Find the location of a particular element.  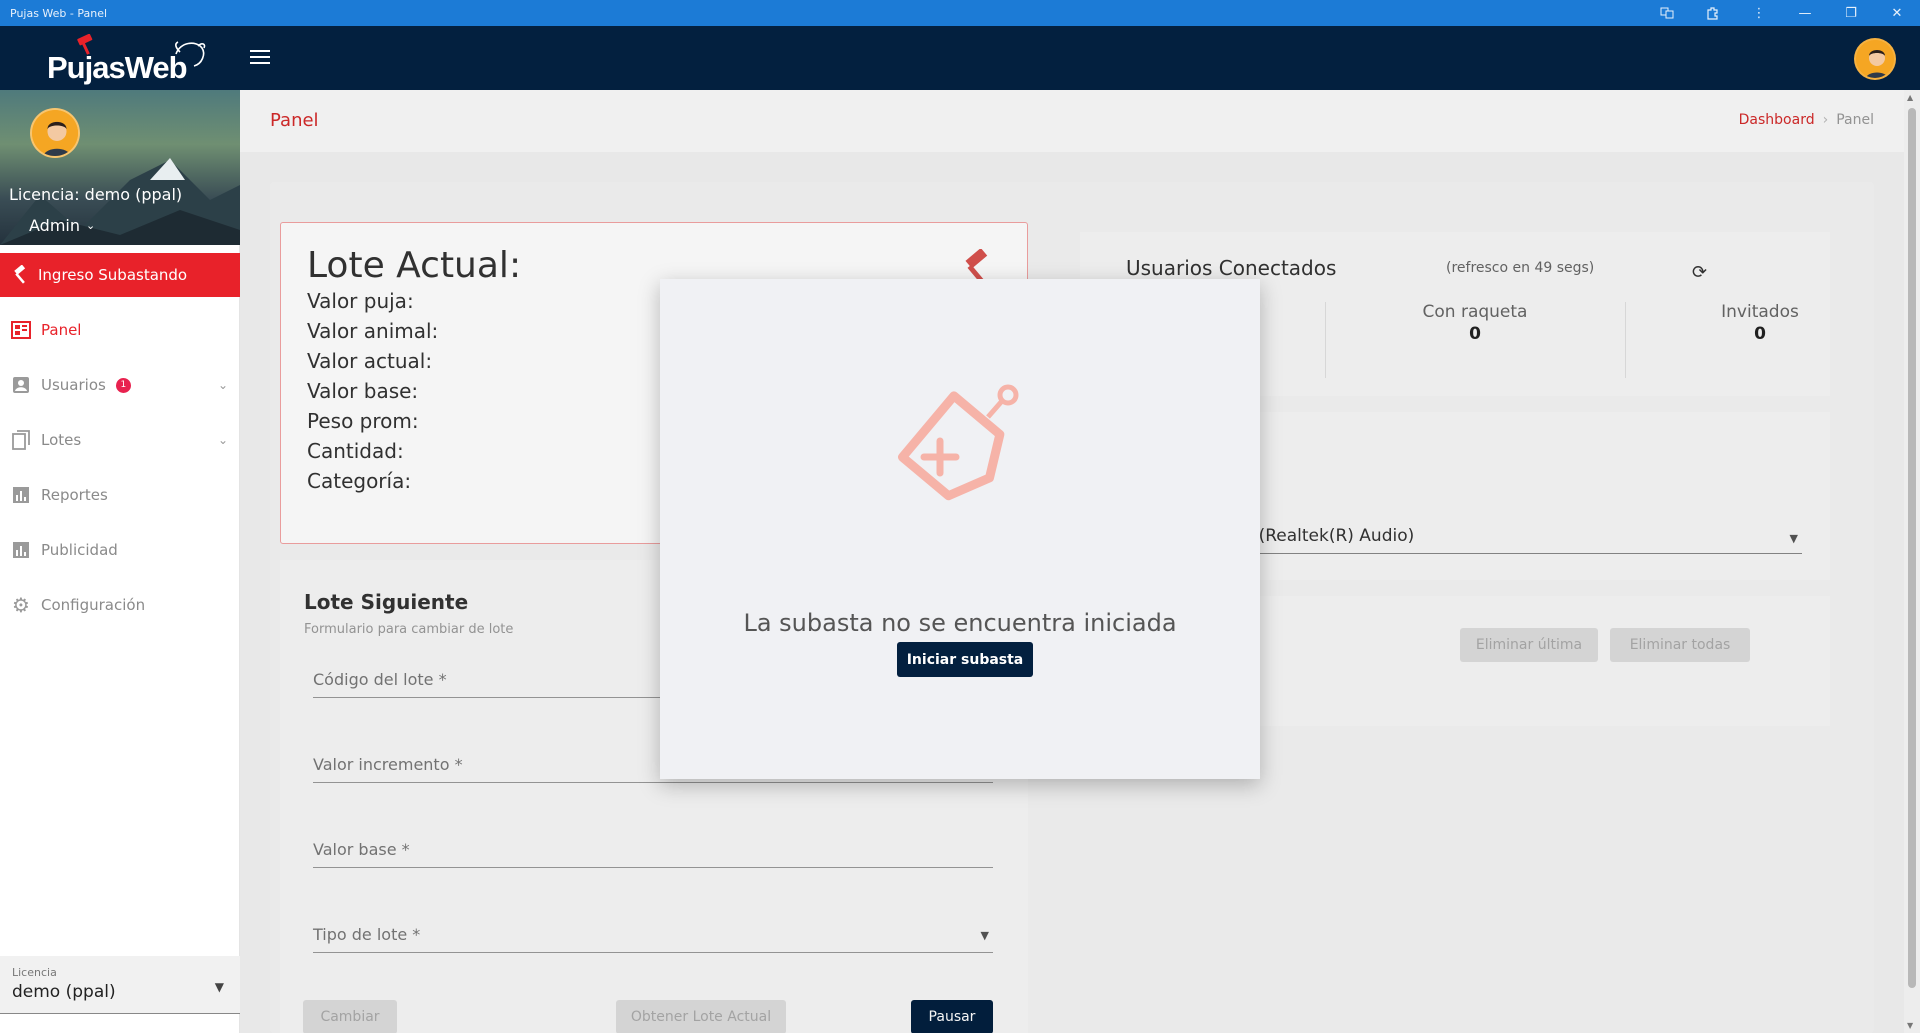

profile-role-menu: Admin ⌄ is located at coordinates (62, 225).